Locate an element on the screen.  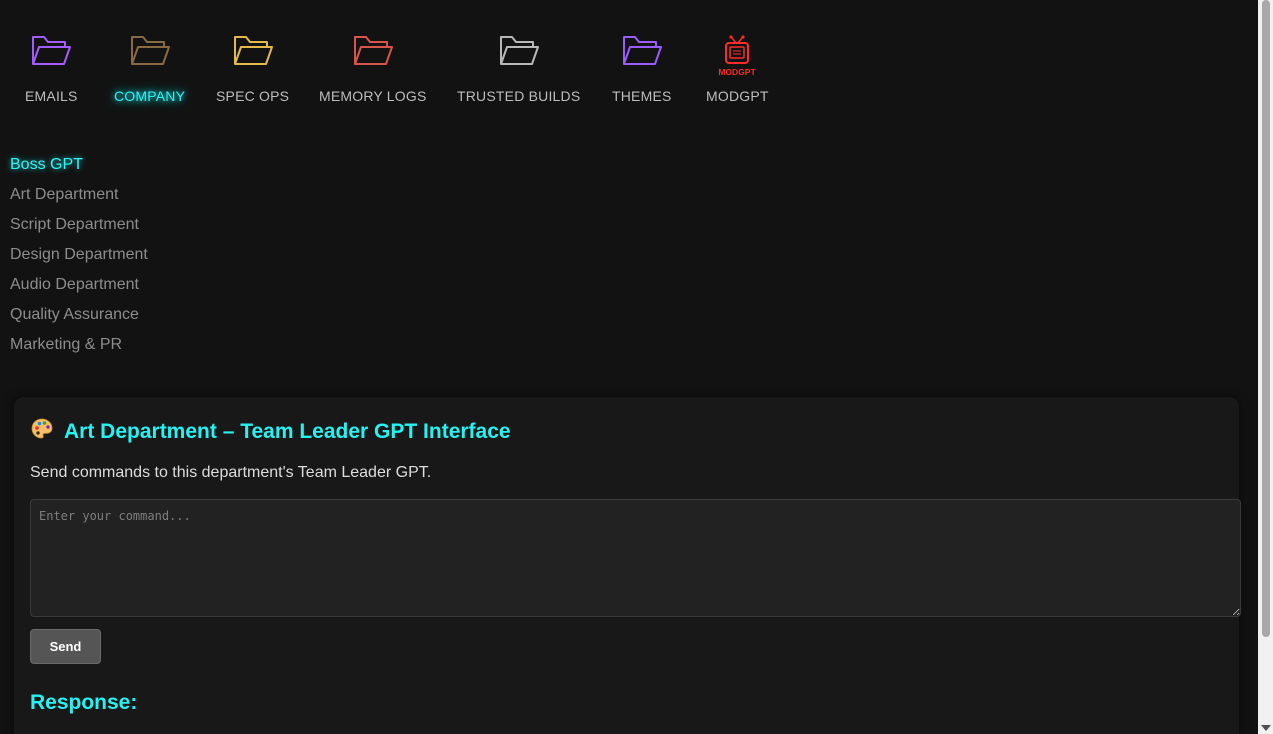
nav-item-spec-ops: SPEC OPS is located at coordinates (252, 68).